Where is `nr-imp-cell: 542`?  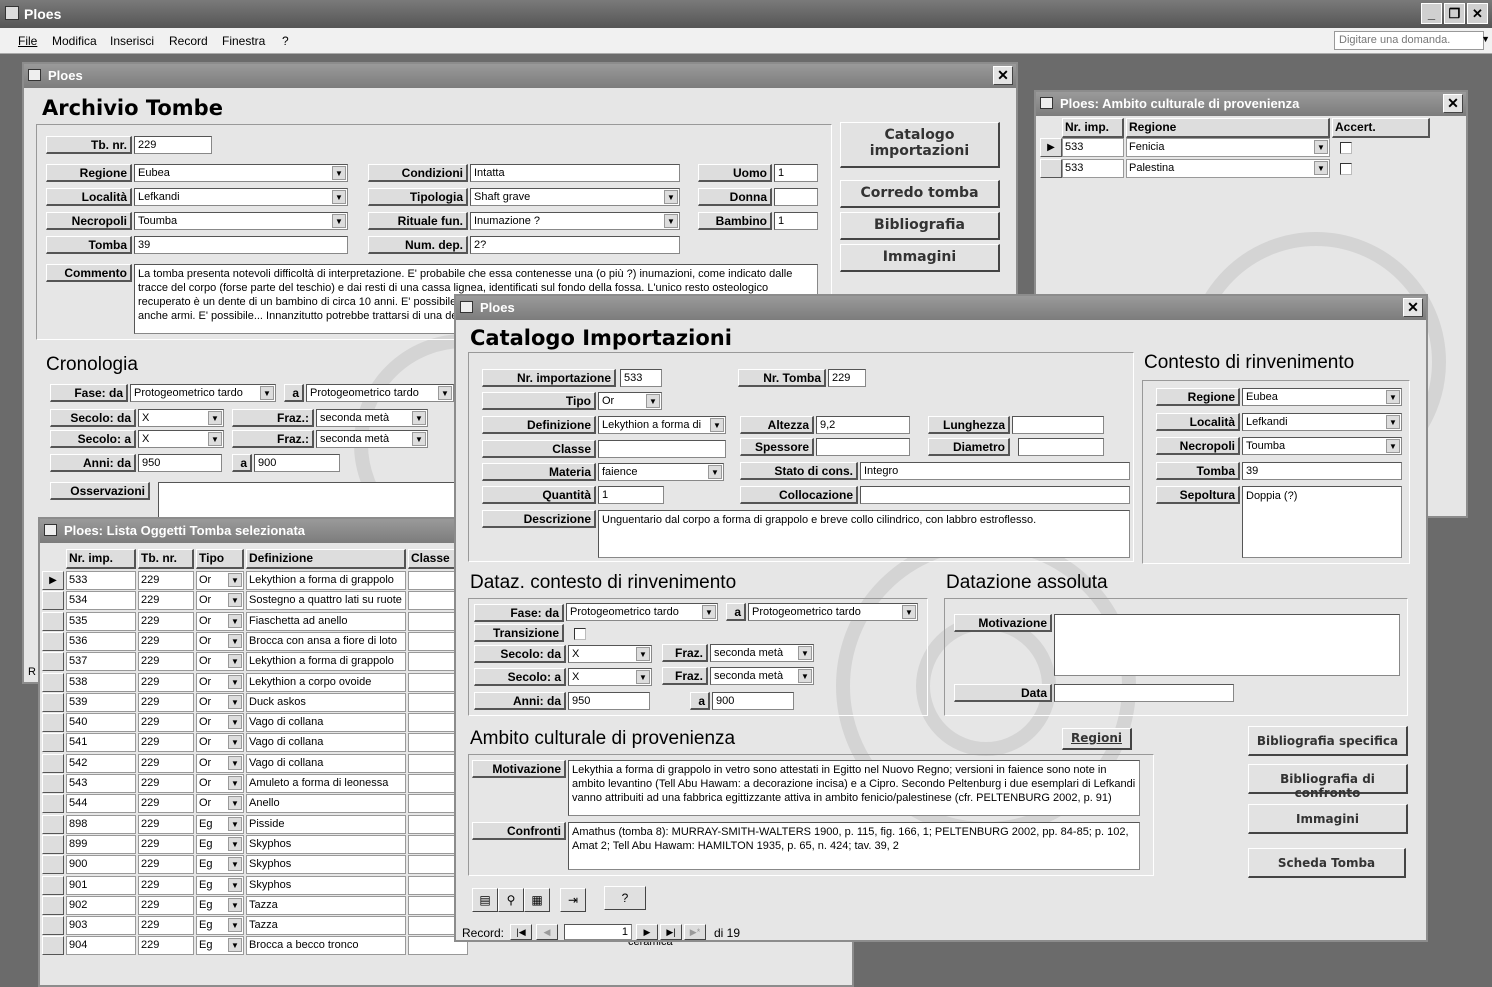
nr-imp-cell: 542 is located at coordinates (101, 763).